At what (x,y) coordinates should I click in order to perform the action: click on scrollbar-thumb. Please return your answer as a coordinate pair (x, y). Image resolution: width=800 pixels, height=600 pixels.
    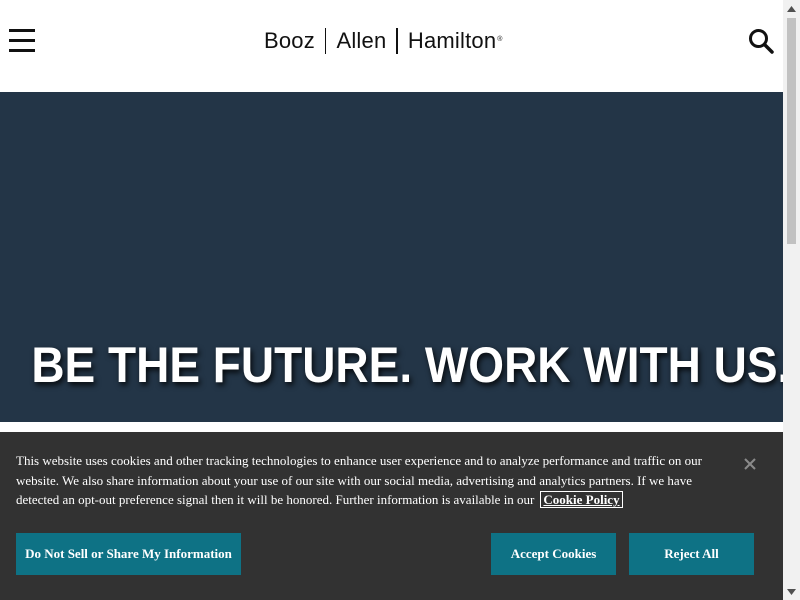
    Looking at the image, I should click on (791, 131).